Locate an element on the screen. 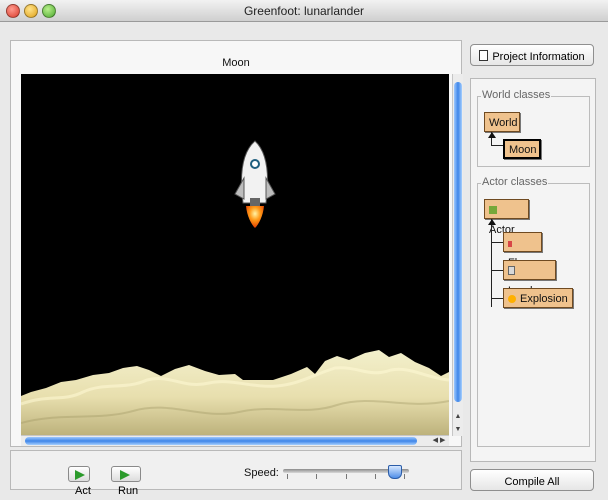 This screenshot has height=500, width=608. window-title: Greenfoot: lunarlander is located at coordinates (304, 11).